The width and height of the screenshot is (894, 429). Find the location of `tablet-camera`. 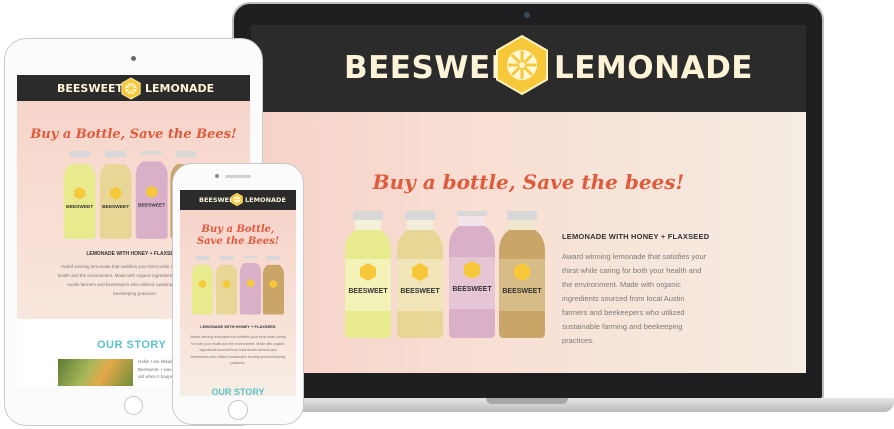

tablet-camera is located at coordinates (133, 58).